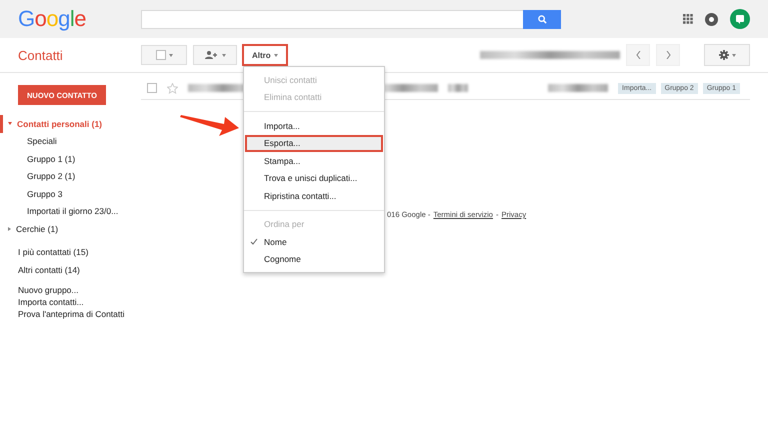 This screenshot has height=446, width=768. Describe the element at coordinates (284, 225) in the screenshot. I see `menu-heading: Ordina per` at that location.